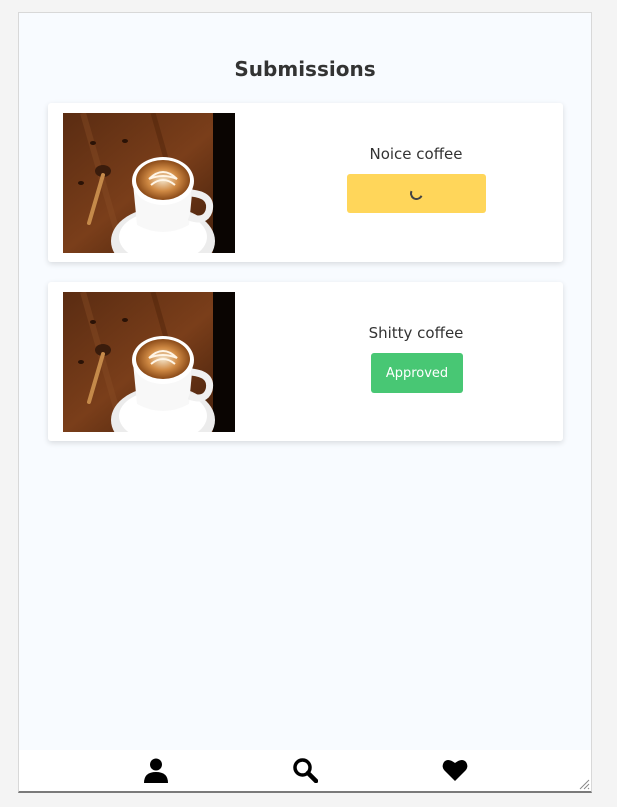 Image resolution: width=617 pixels, height=807 pixels. I want to click on pending-status-button, so click(416, 193).